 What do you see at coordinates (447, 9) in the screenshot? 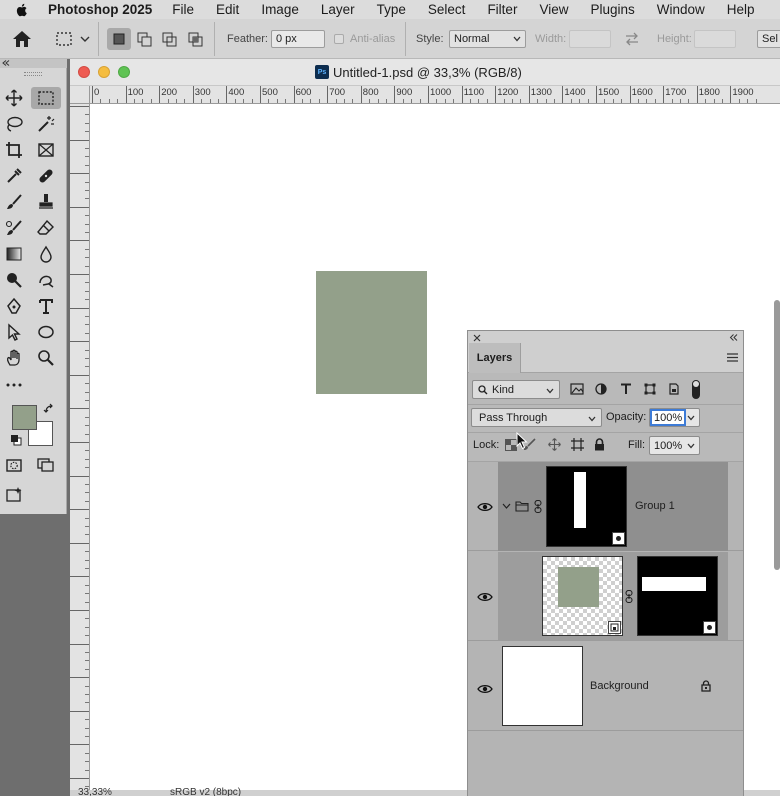
I see `menu-select: Select` at bounding box center [447, 9].